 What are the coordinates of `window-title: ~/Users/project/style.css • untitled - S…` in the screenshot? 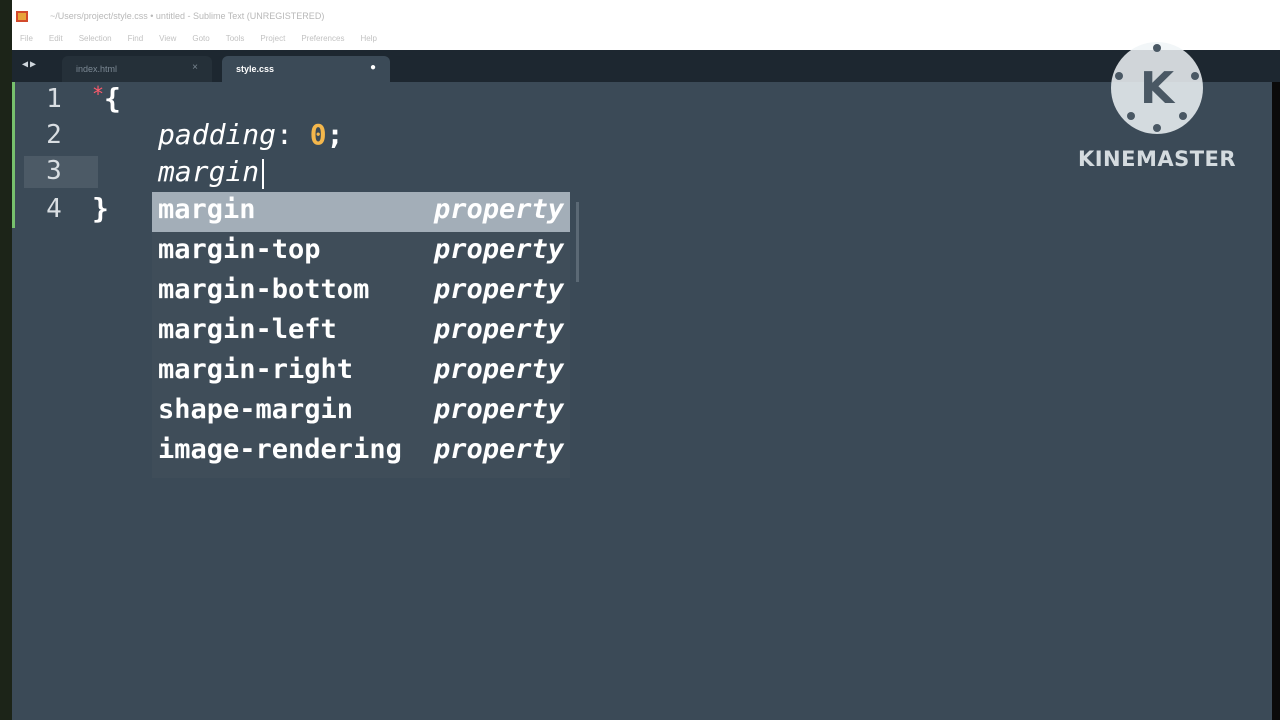 It's located at (187, 16).